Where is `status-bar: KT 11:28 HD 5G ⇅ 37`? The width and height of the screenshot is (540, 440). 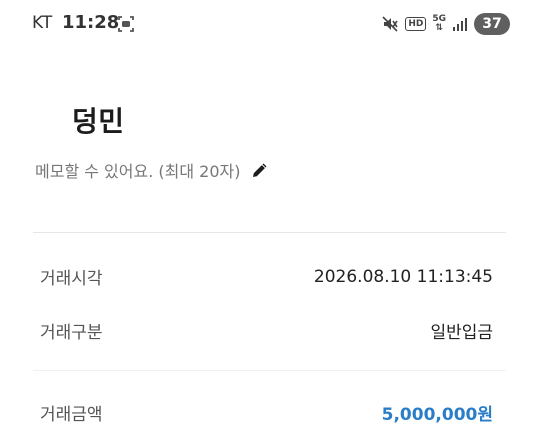 status-bar: KT 11:28 HD 5G ⇅ 37 is located at coordinates (270, 24).